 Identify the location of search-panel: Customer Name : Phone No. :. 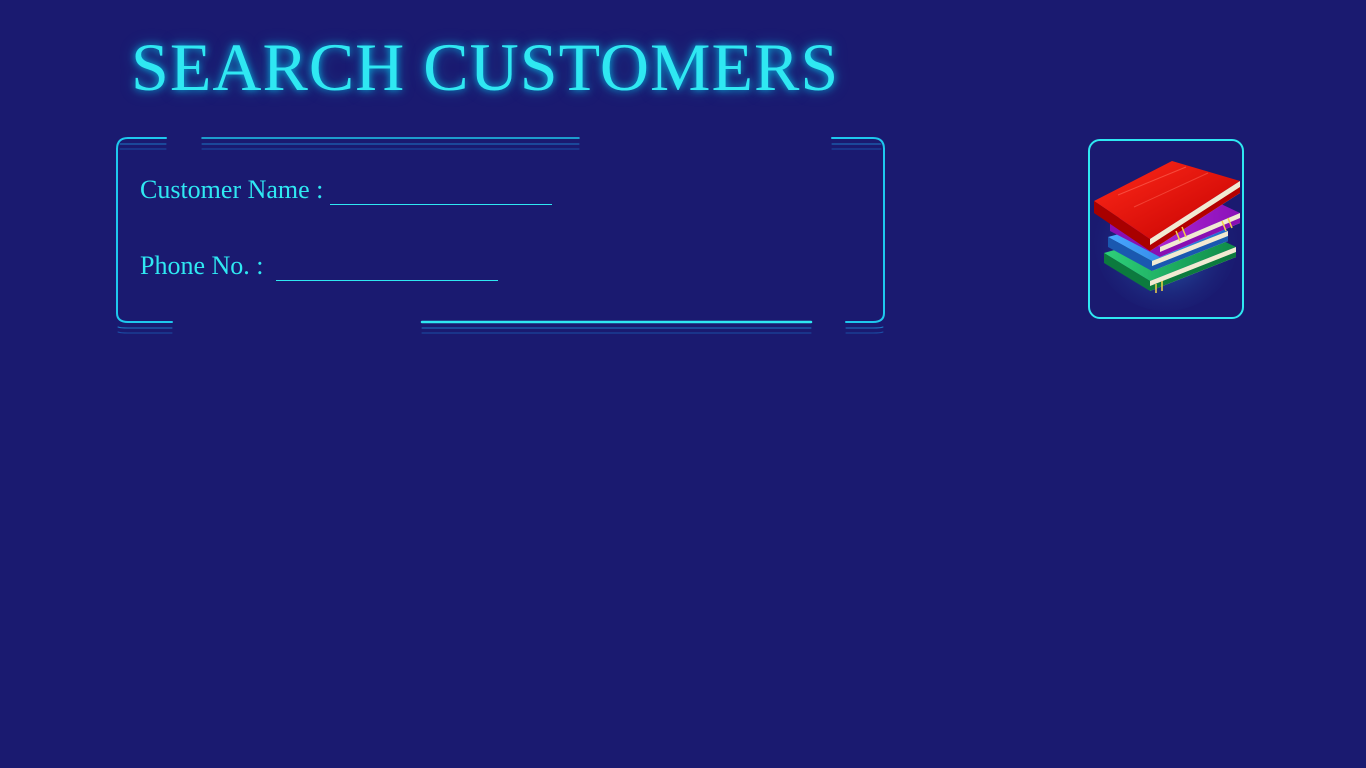
(501, 237).